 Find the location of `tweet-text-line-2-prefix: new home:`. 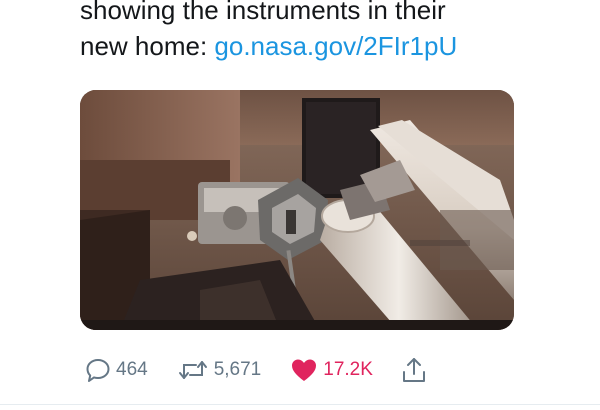

tweet-text-line-2-prefix: new home: is located at coordinates (147, 46).